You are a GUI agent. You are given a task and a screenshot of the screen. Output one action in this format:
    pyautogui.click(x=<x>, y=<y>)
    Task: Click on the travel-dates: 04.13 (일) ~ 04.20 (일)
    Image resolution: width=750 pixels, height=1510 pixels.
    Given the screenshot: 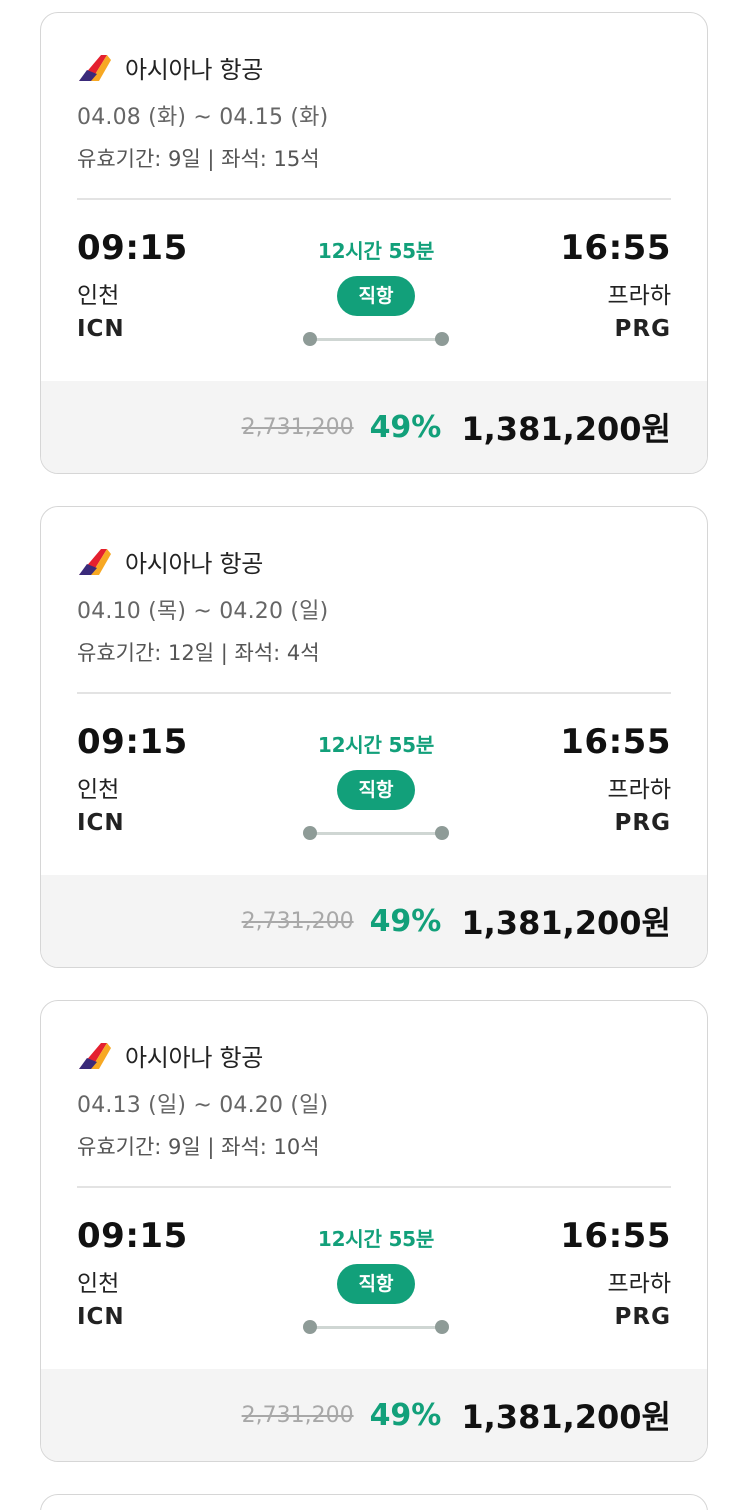 What is the action you would take?
    pyautogui.click(x=203, y=1105)
    